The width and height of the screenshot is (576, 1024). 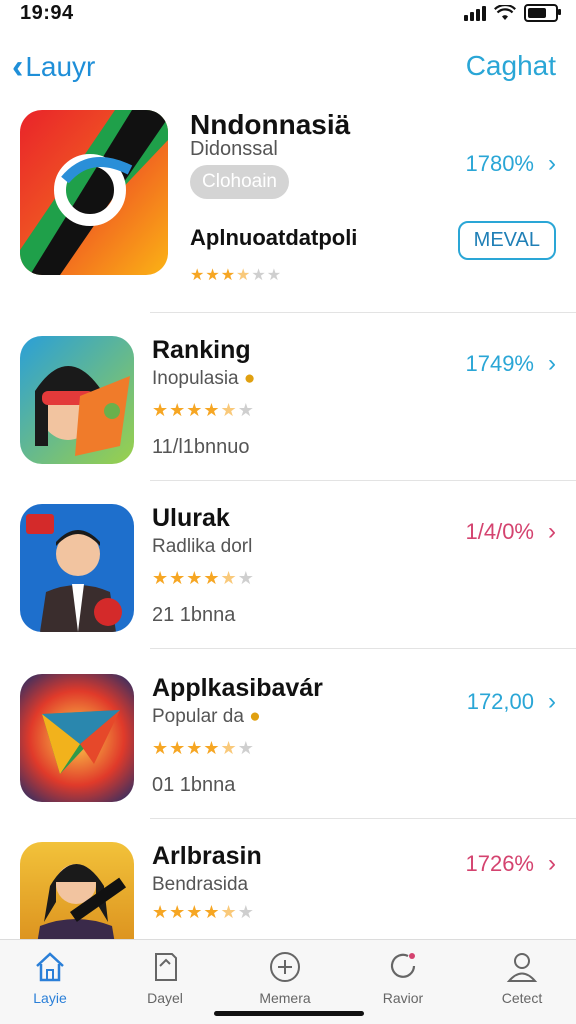 What do you see at coordinates (522, 967) in the screenshot?
I see `person-icon` at bounding box center [522, 967].